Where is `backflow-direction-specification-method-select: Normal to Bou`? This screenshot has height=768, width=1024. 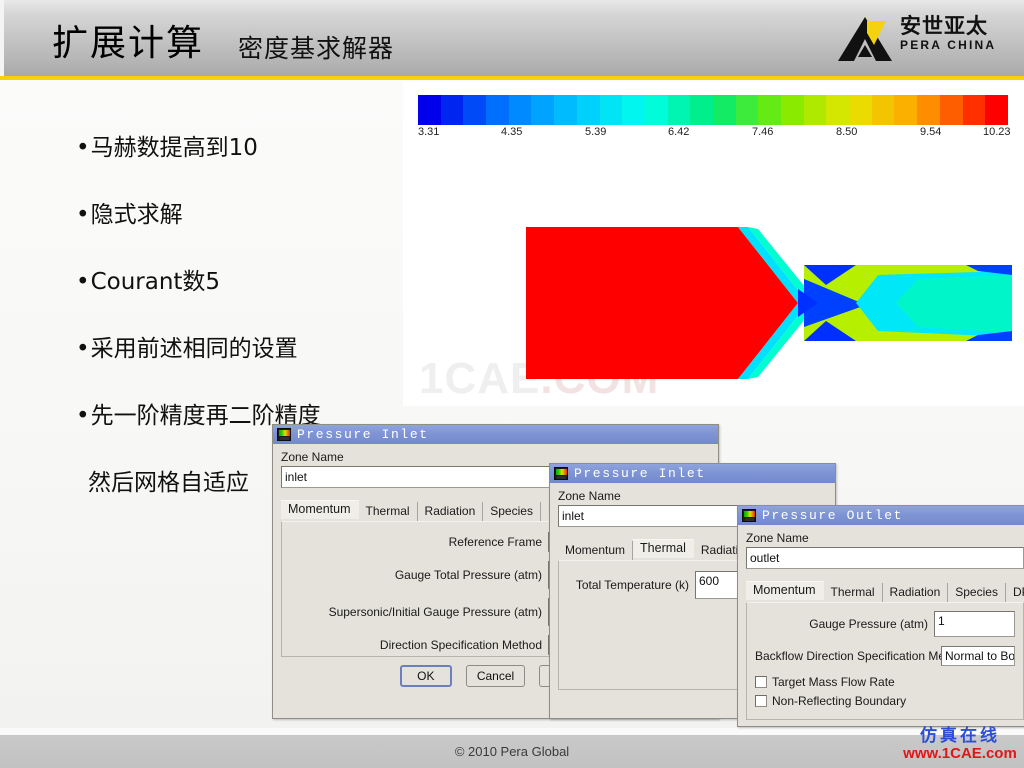
backflow-direction-specification-method-select: Normal to Bou is located at coordinates (978, 656).